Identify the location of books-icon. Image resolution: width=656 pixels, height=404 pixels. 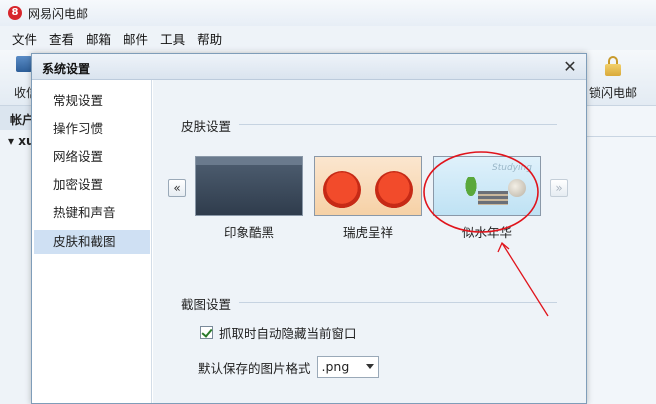
(493, 198).